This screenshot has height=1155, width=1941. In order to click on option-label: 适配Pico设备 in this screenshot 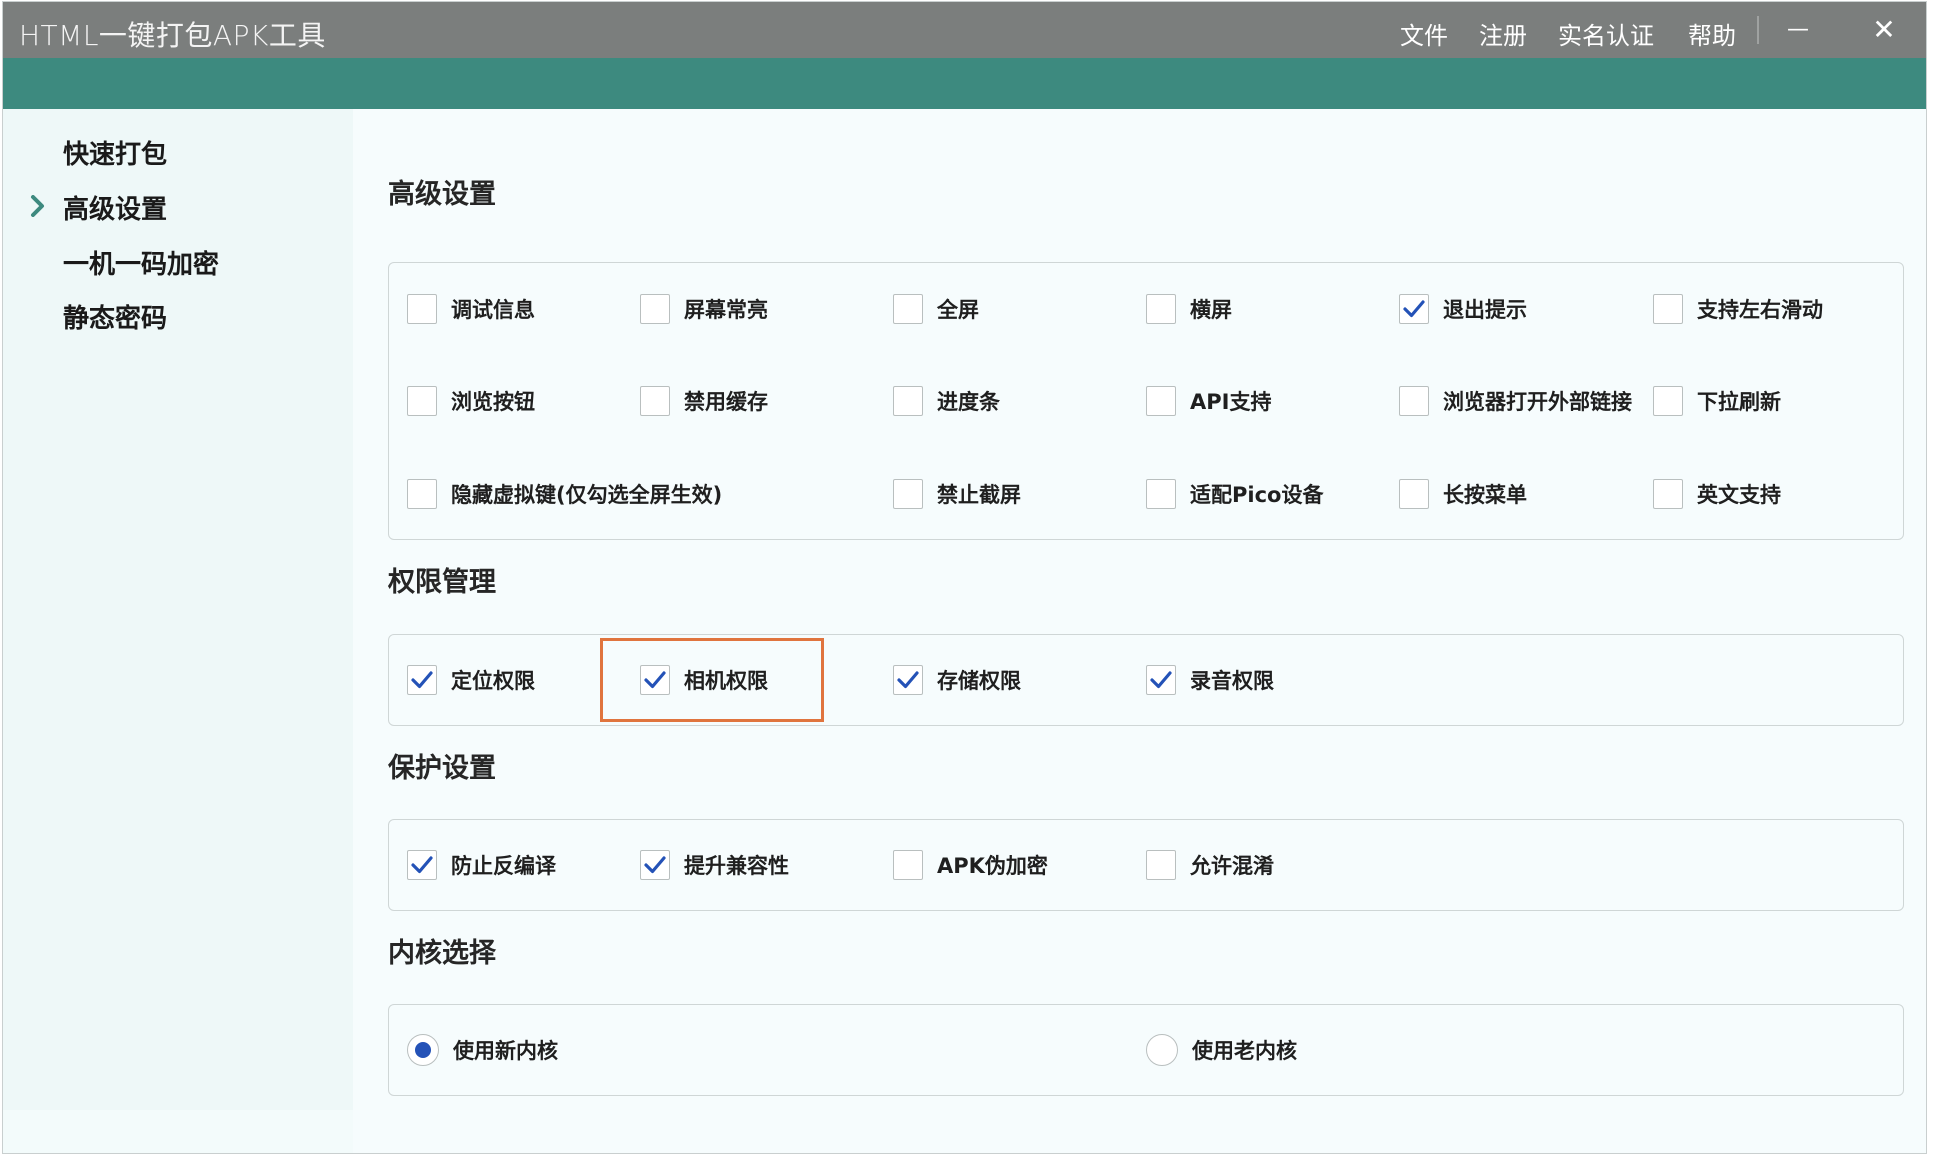, I will do `click(1257, 495)`.